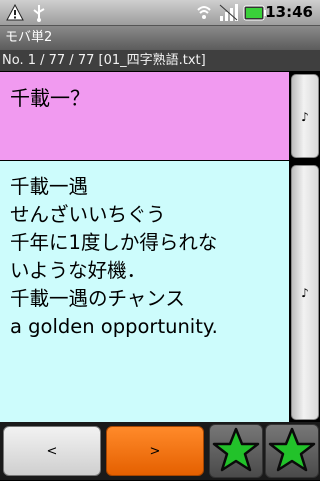 Image resolution: width=320 pixels, height=481 pixels. I want to click on previous-button: <, so click(52, 451).